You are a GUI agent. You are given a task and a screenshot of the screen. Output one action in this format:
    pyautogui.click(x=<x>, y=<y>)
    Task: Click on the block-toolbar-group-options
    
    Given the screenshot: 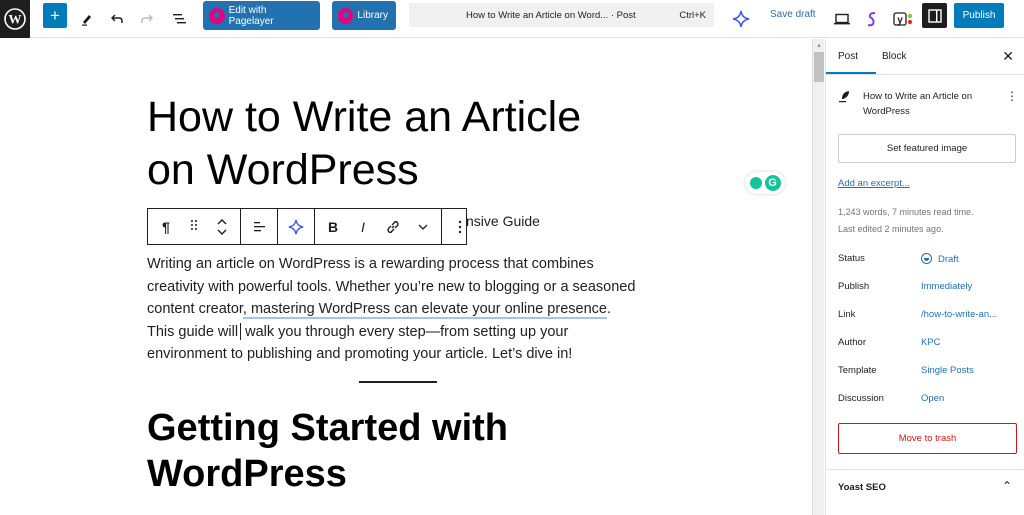 What is the action you would take?
    pyautogui.click(x=460, y=226)
    